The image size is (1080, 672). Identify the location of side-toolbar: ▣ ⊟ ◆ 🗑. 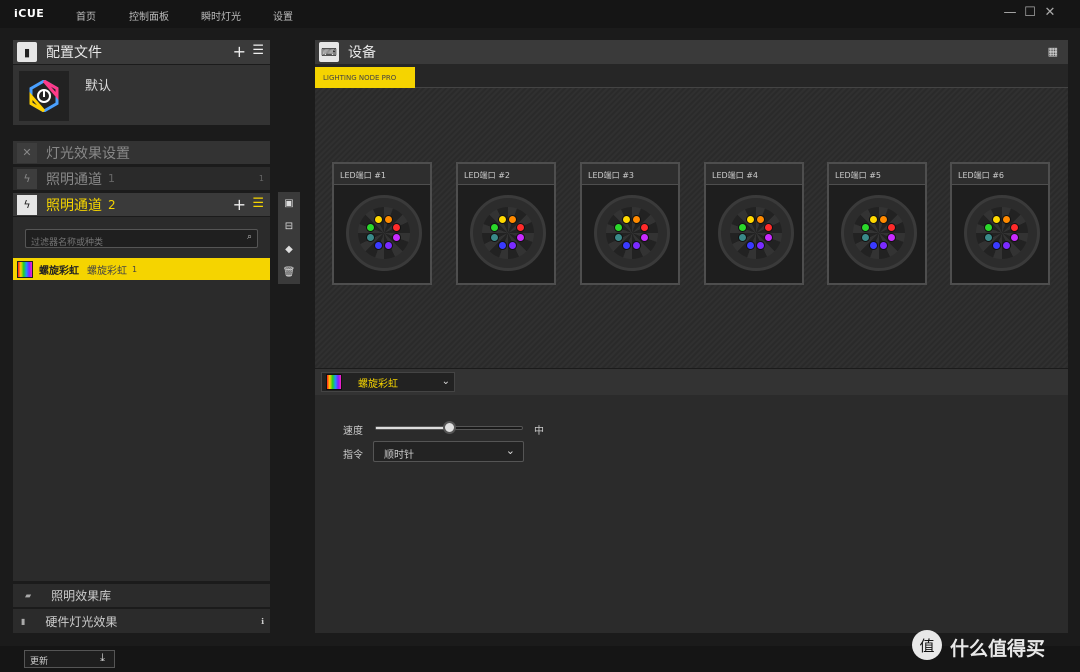
(289, 238).